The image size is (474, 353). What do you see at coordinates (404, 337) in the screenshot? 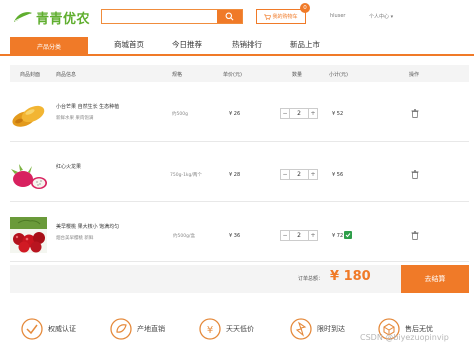
I see `watermark: CSDN @biyezuopinvip` at bounding box center [404, 337].